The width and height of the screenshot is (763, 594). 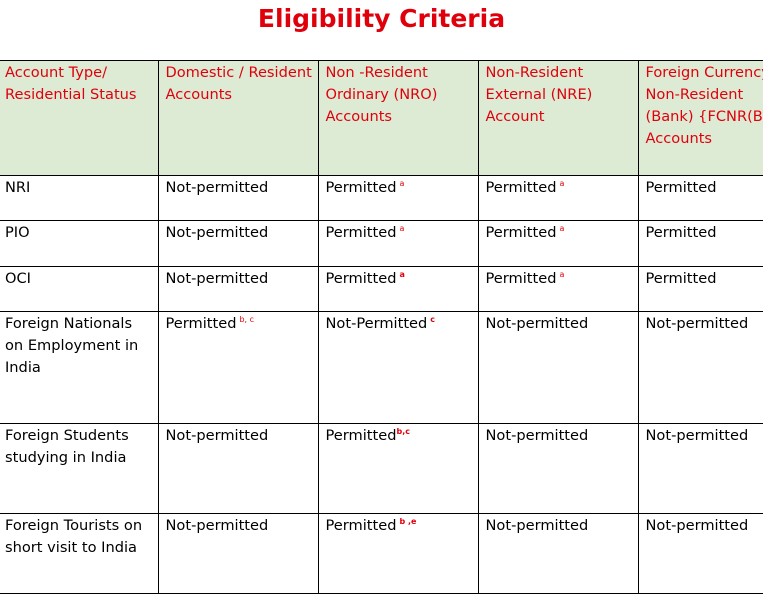 I want to click on page-title: Eligibility Criteria, so click(x=381, y=19).